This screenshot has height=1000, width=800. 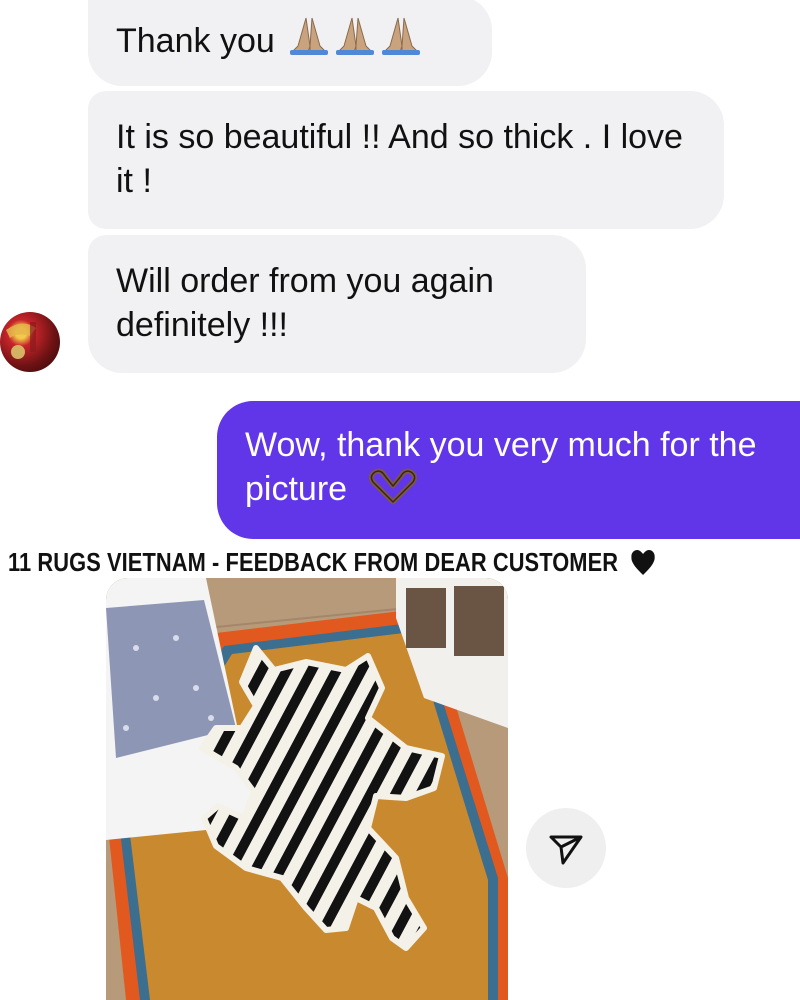 I want to click on message-bubble-outgoing: Wow, thank you very much for the picture, so click(x=508, y=470).